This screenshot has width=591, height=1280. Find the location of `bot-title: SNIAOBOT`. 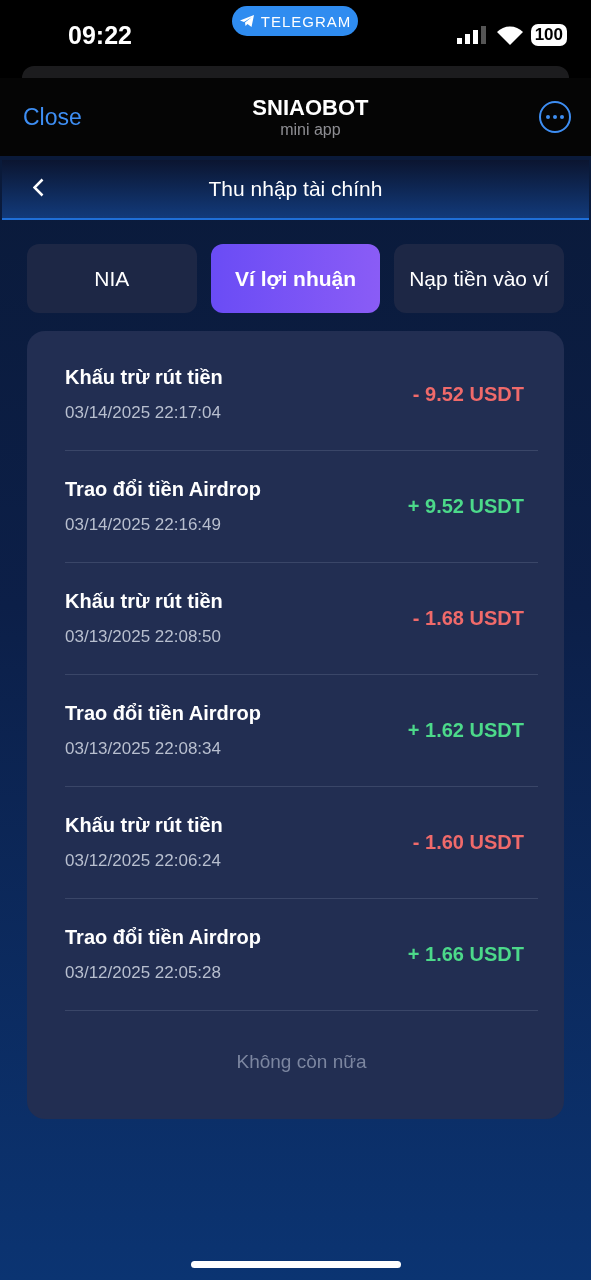

bot-title: SNIAOBOT is located at coordinates (310, 108).